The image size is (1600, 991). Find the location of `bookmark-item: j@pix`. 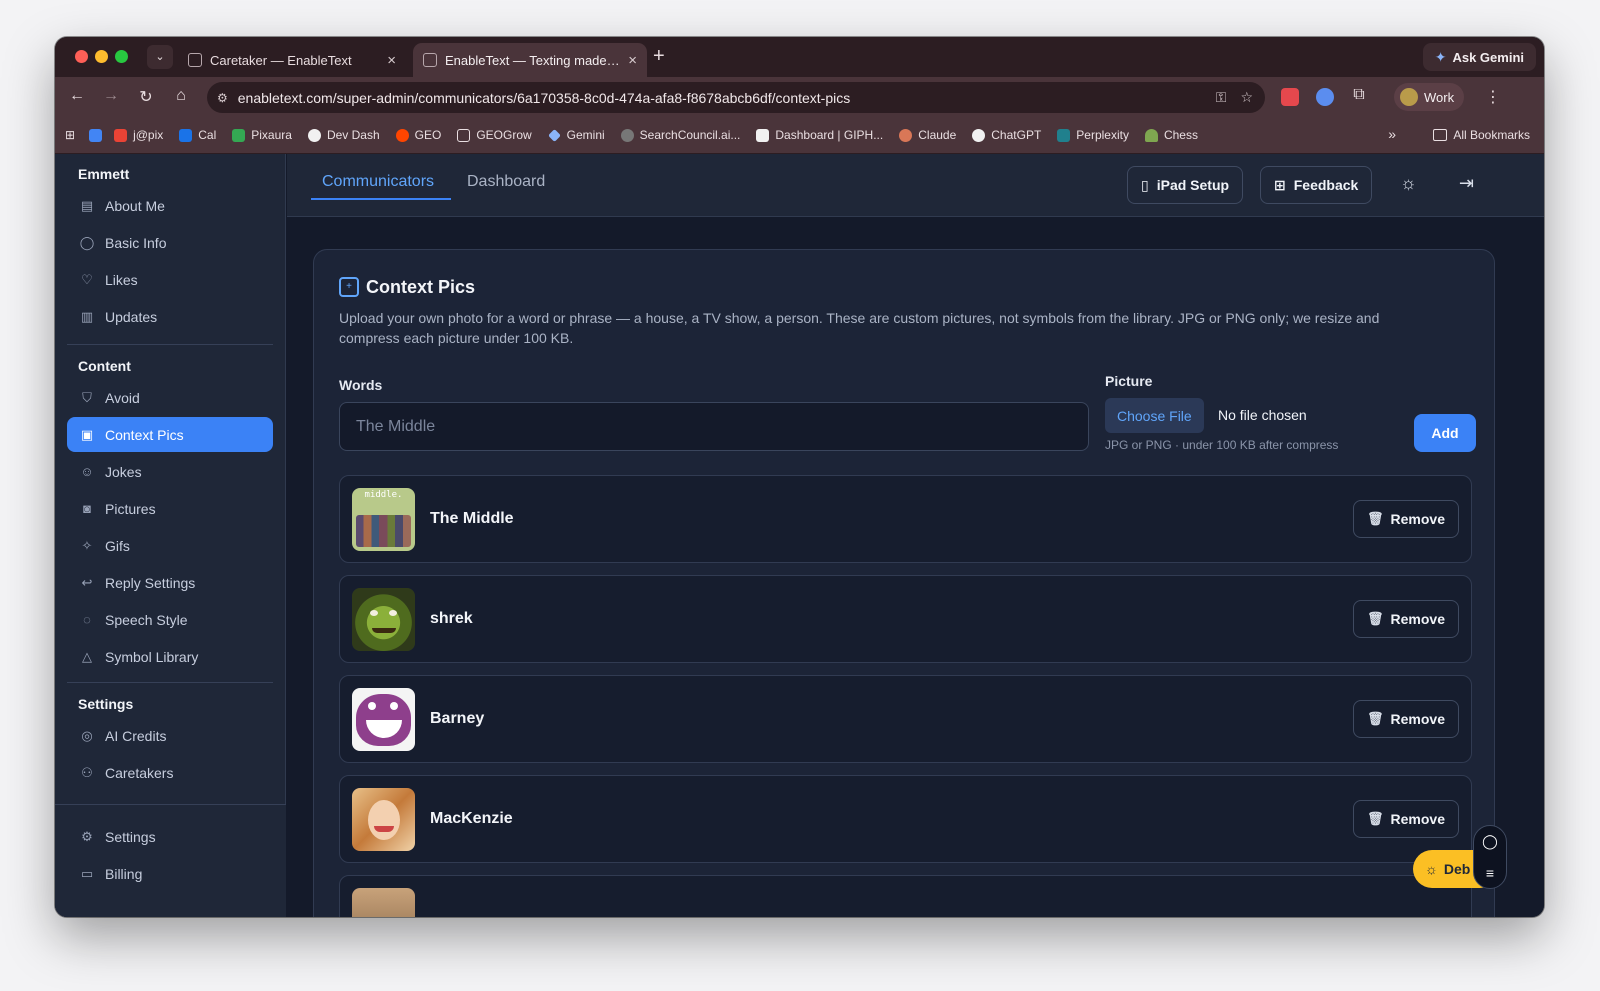

bookmark-item: j@pix is located at coordinates (138, 135).